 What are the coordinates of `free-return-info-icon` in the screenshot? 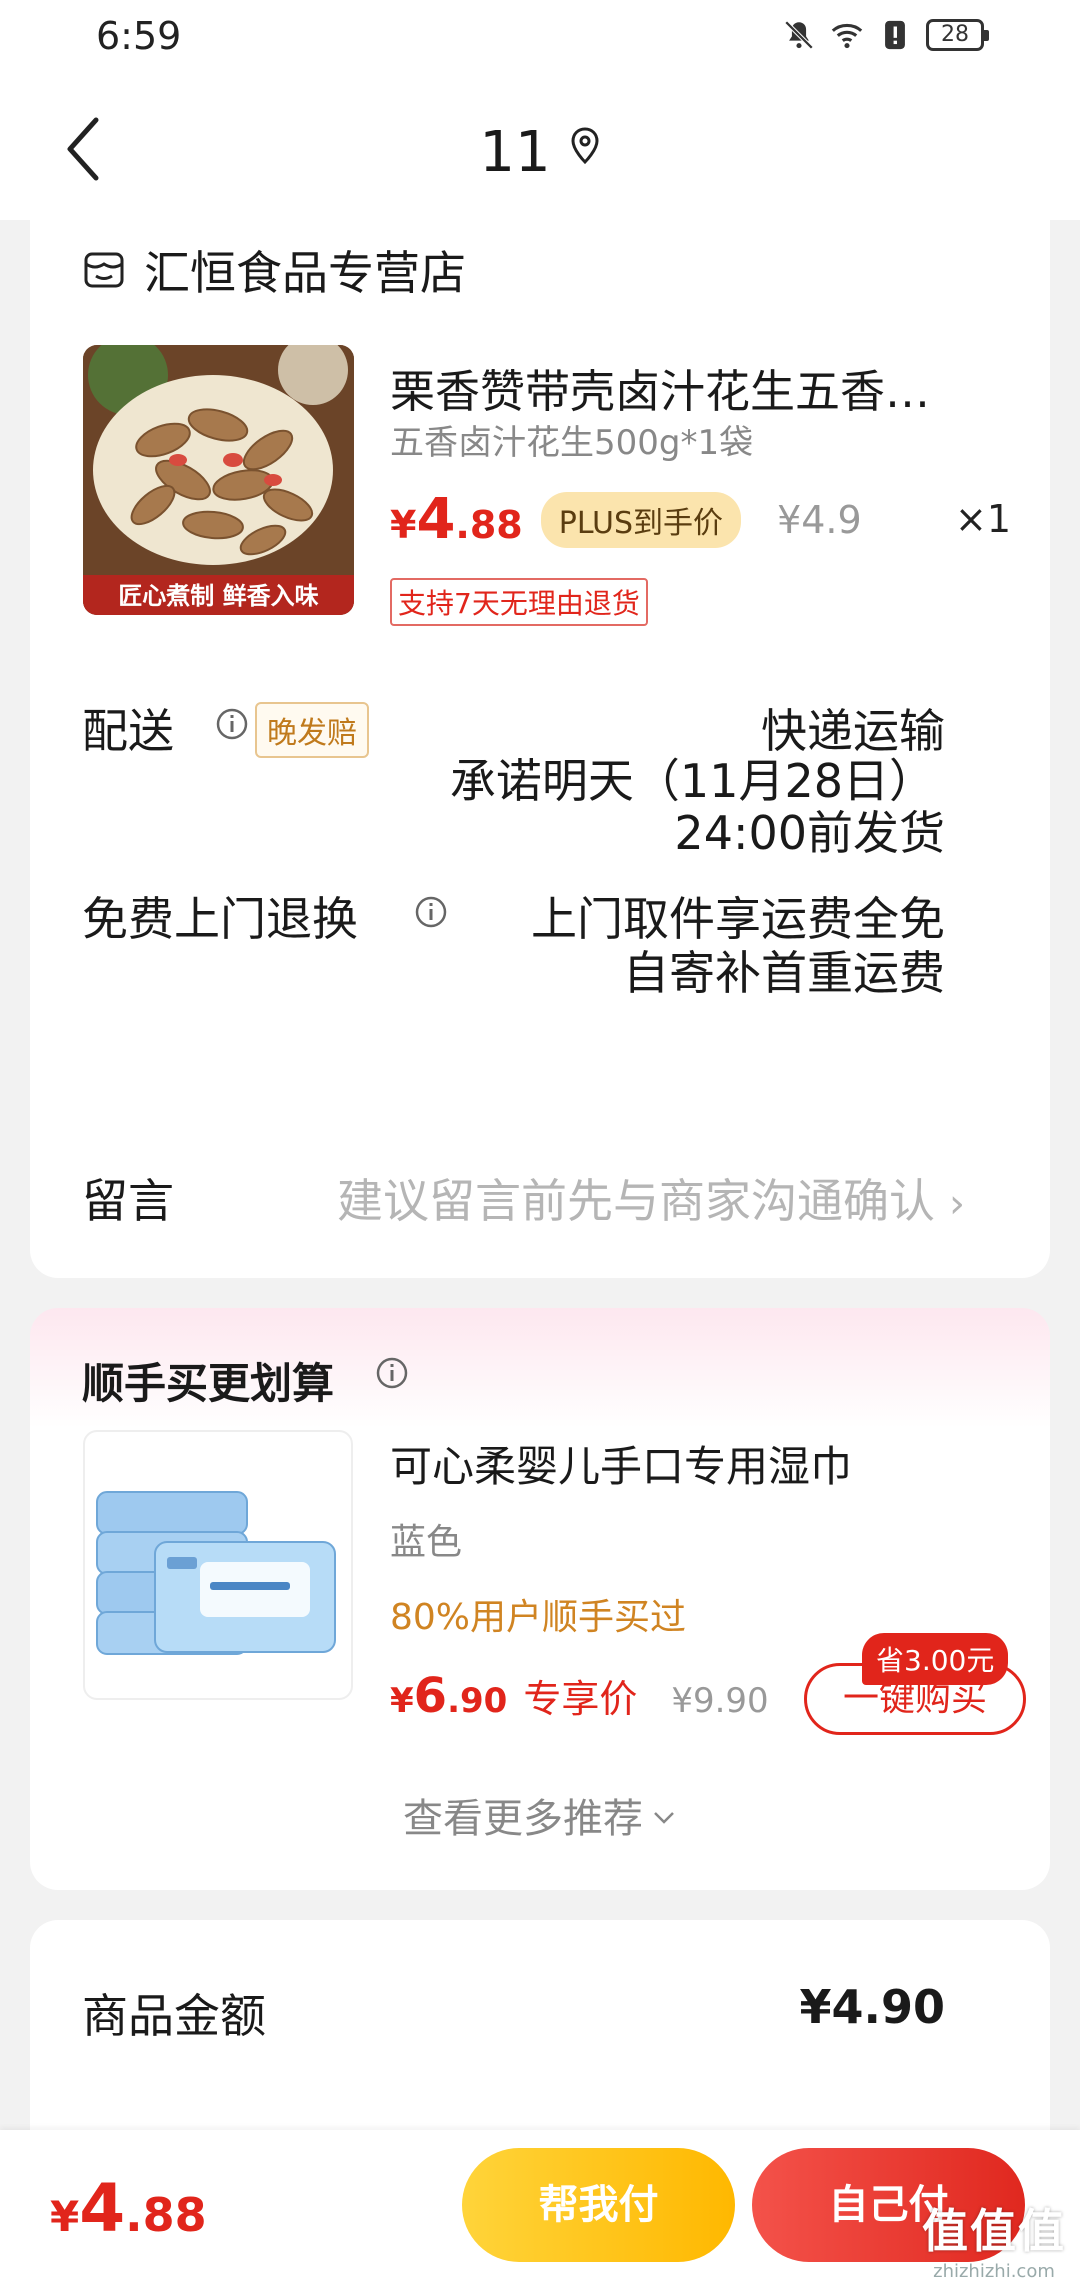 It's located at (431, 912).